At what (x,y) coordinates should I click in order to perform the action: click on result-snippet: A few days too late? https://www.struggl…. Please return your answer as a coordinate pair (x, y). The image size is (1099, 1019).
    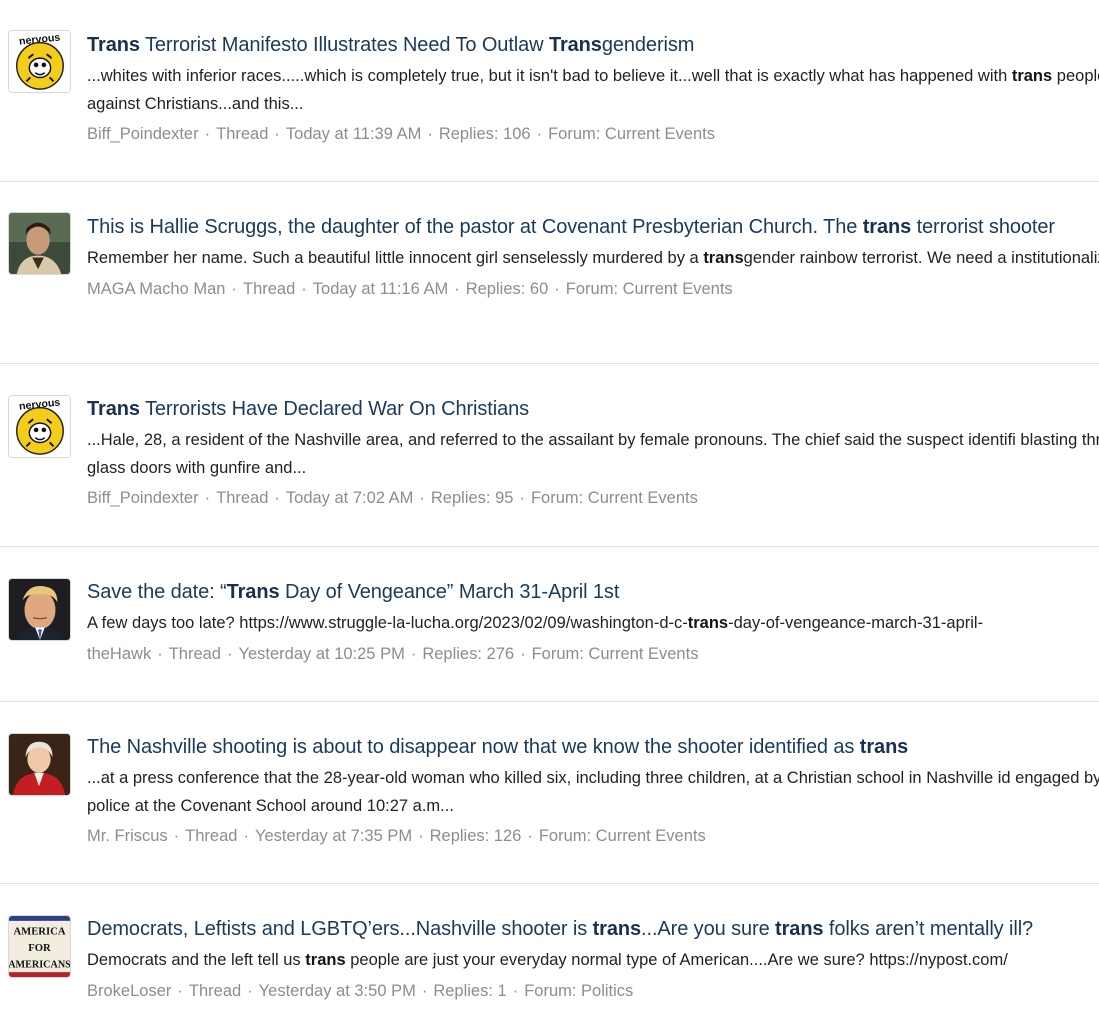
    Looking at the image, I should click on (535, 623).